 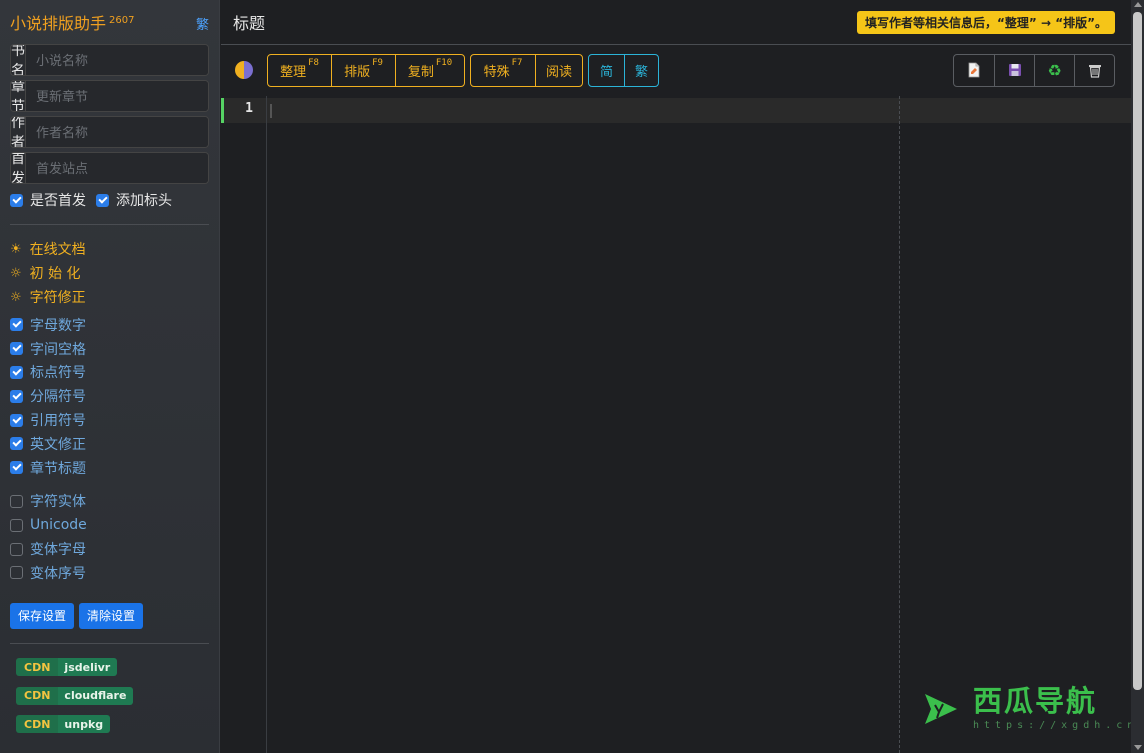 What do you see at coordinates (58, 550) in the screenshot?
I see `option-label: 变体字母` at bounding box center [58, 550].